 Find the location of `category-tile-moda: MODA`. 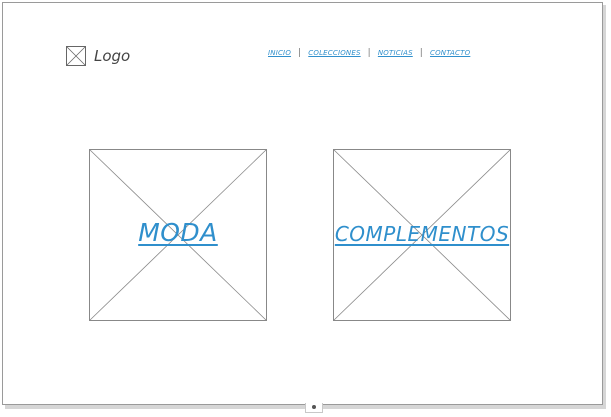

category-tile-moda: MODA is located at coordinates (178, 235).